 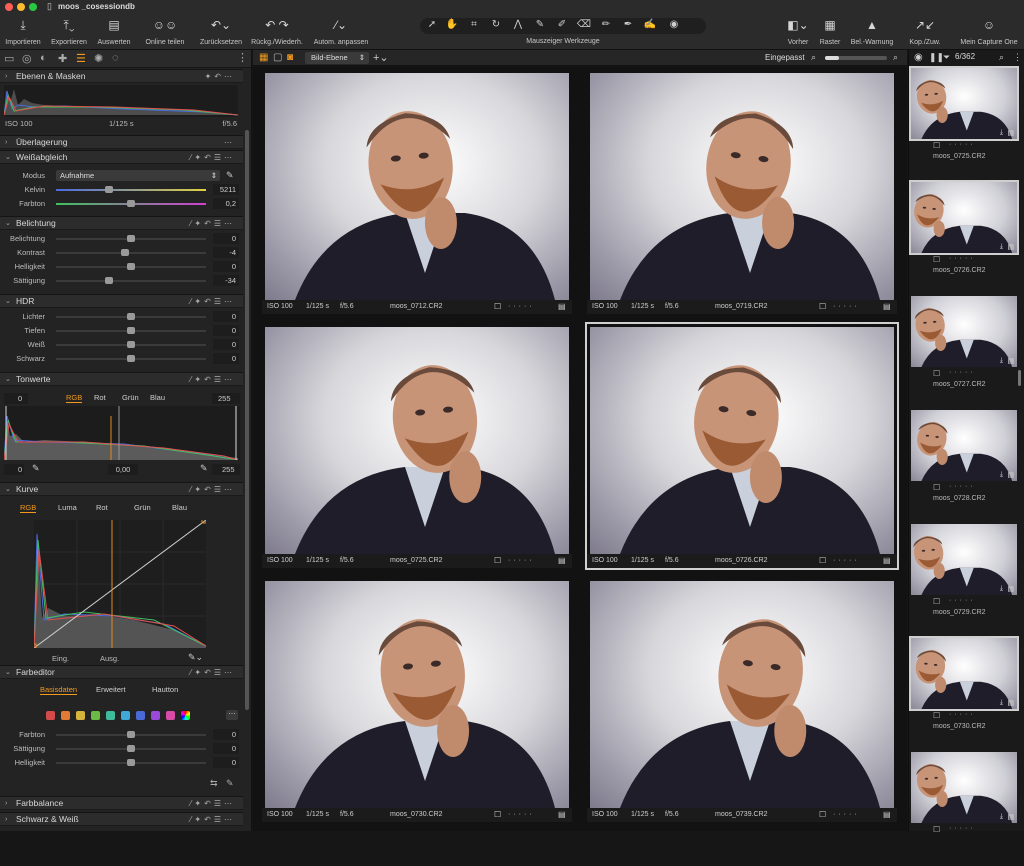 What do you see at coordinates (123, 469) in the screenshot?
I see `levels-midpoint: 0,00` at bounding box center [123, 469].